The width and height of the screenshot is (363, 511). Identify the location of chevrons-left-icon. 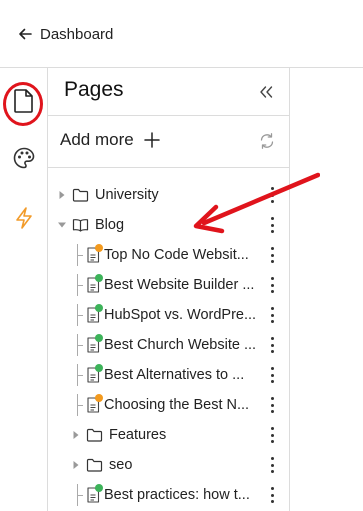
(266, 92).